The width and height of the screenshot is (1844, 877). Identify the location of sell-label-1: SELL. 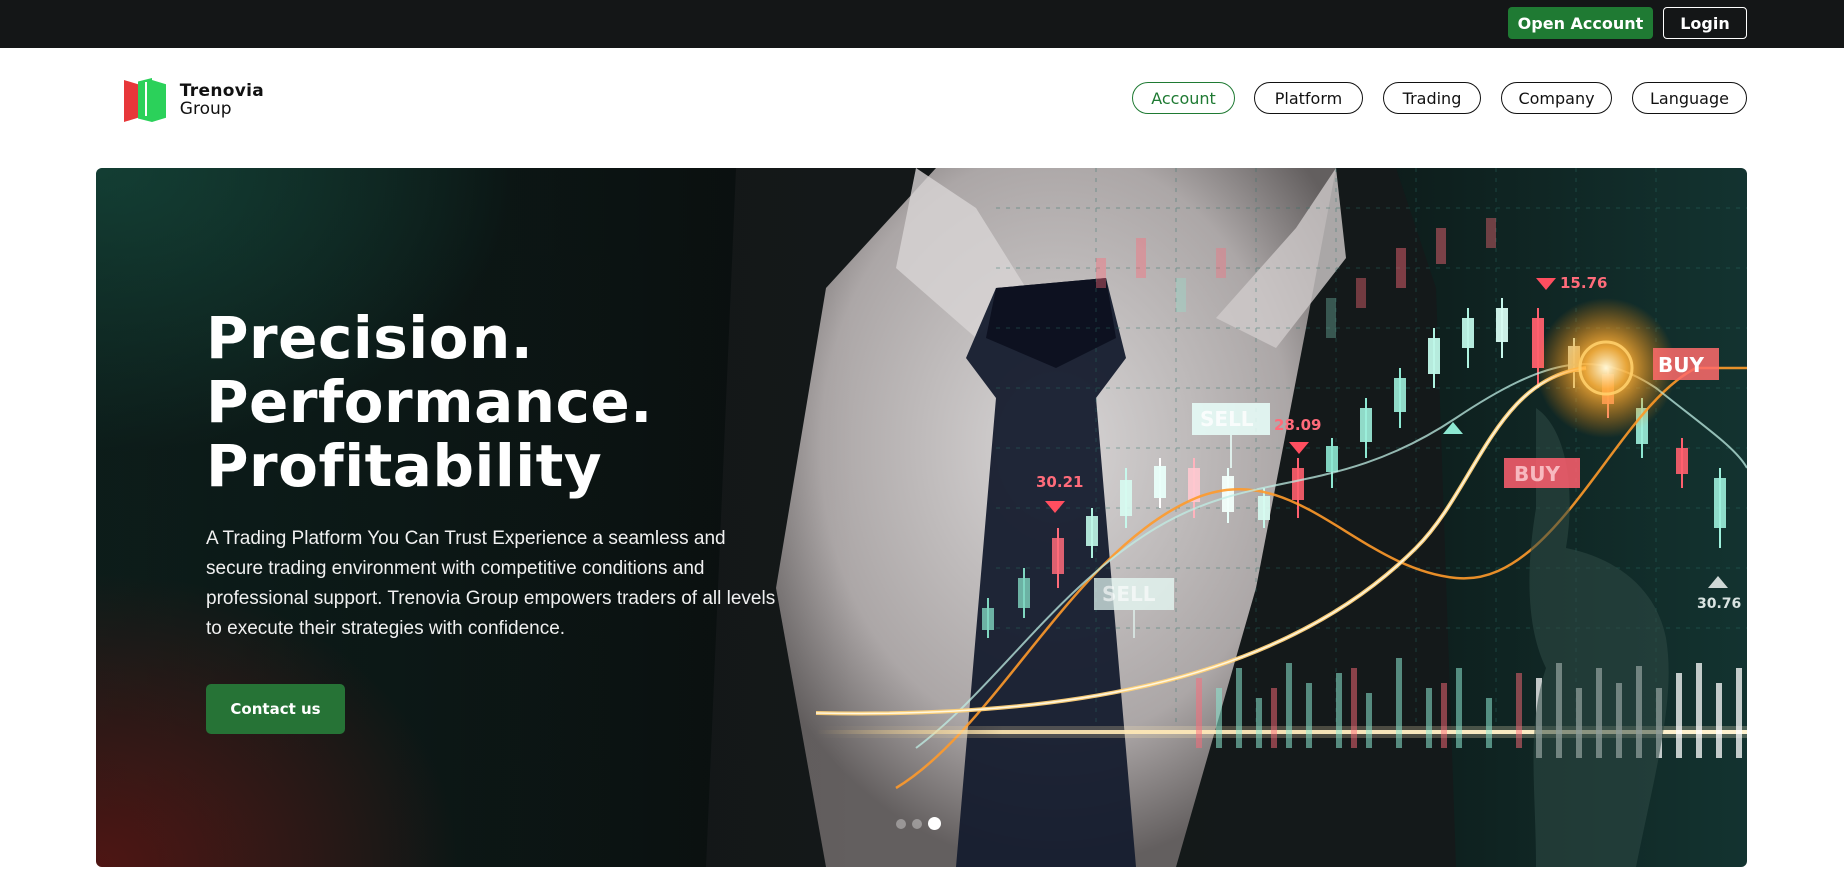
(1227, 419).